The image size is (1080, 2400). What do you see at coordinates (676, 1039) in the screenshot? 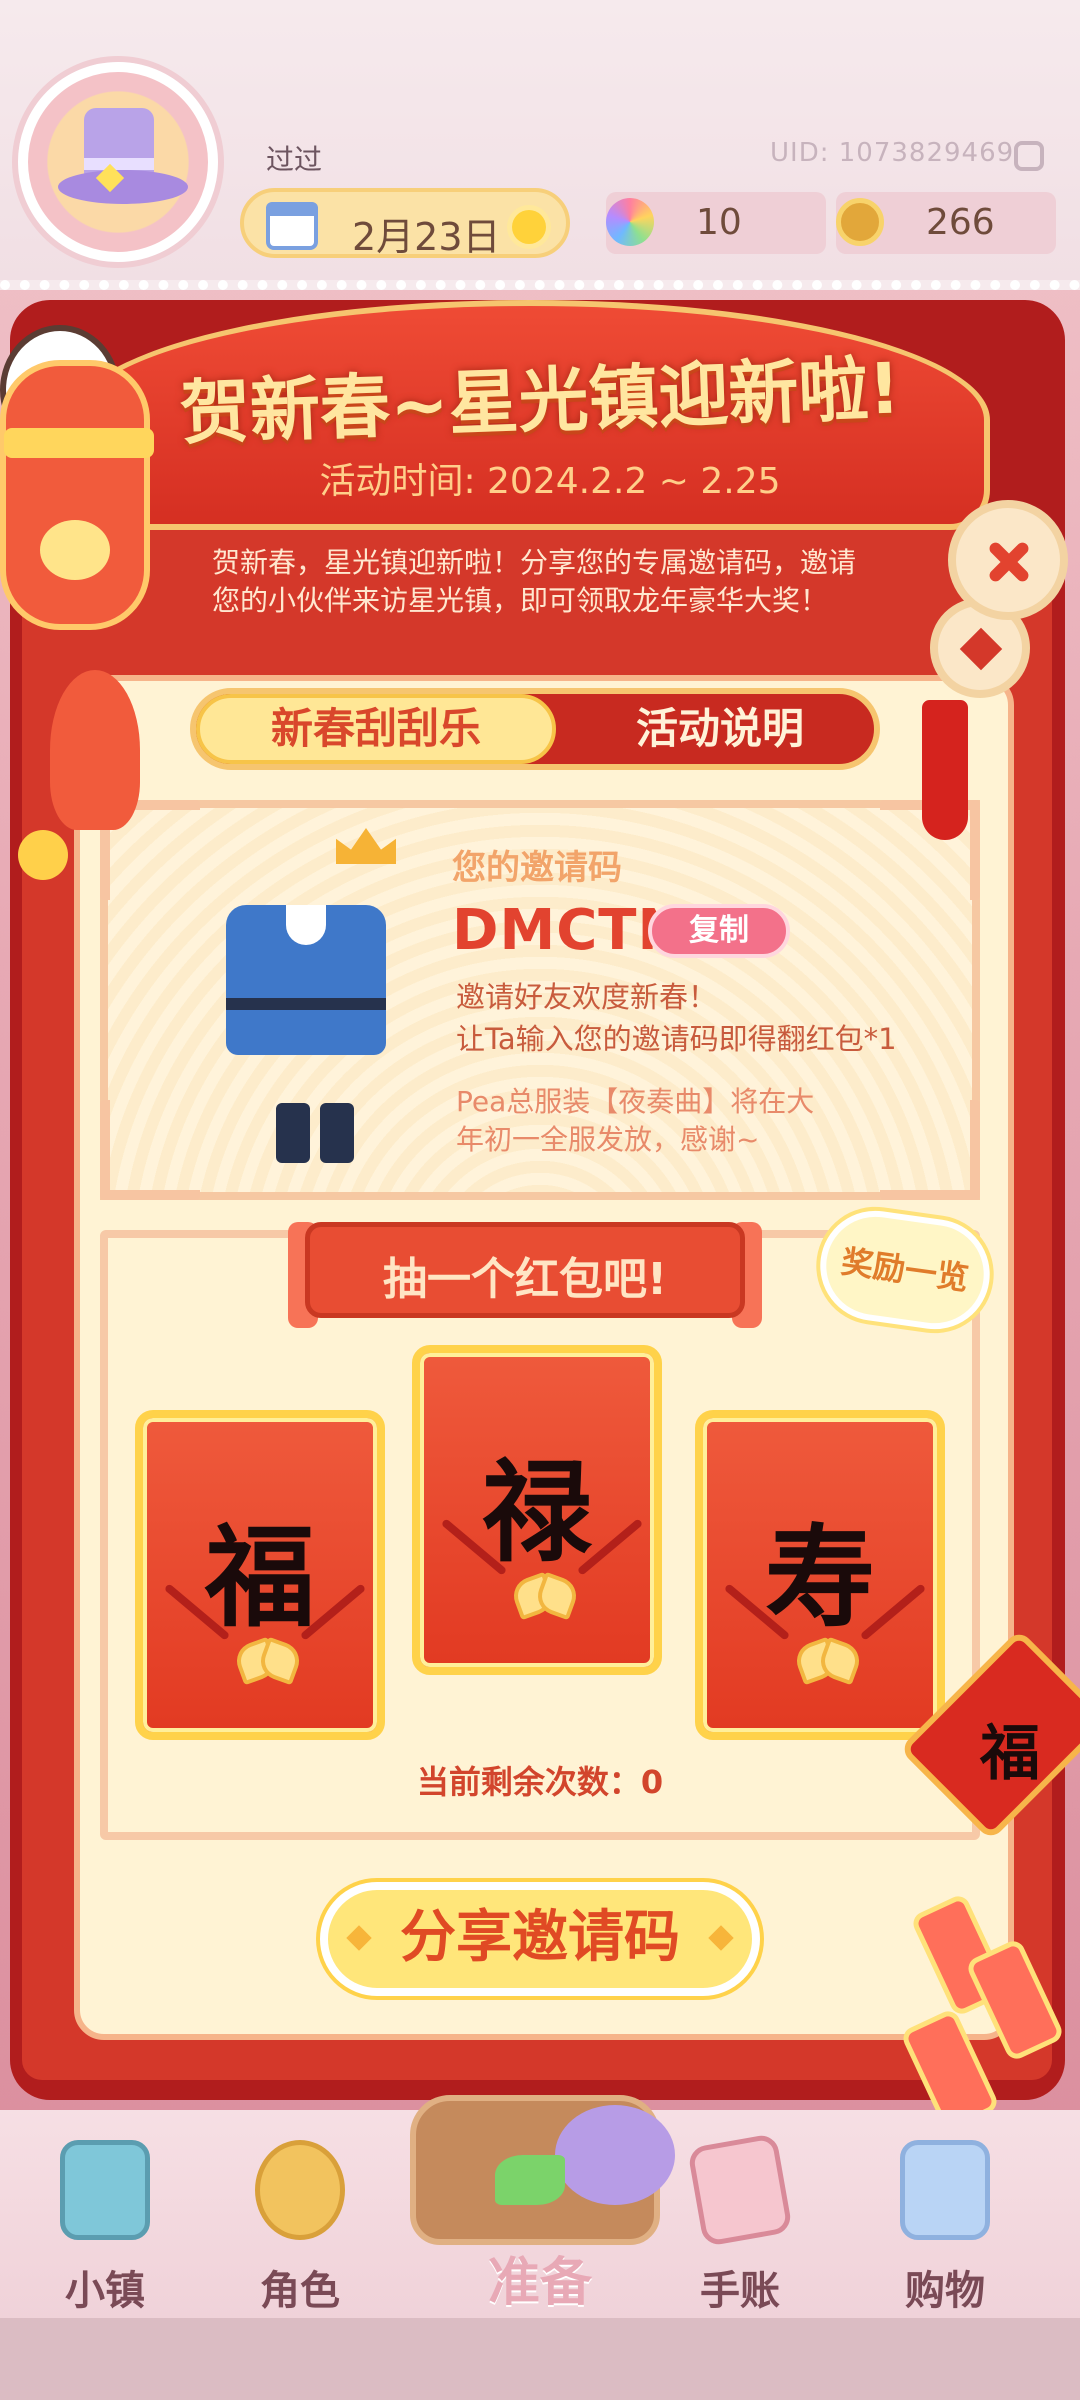
I see `invite-text-2: 让Ta输入您的邀请码即得翻红包*1` at bounding box center [676, 1039].